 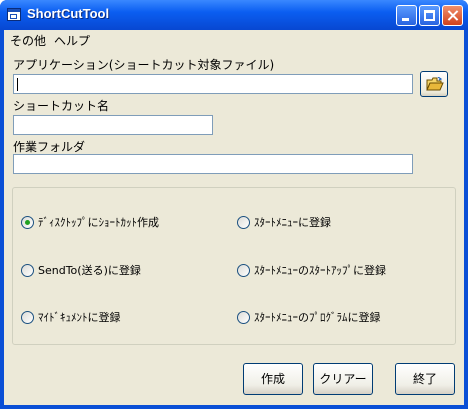 What do you see at coordinates (234, 39) in the screenshot?
I see `menu-bar: その他 ヘルプ` at bounding box center [234, 39].